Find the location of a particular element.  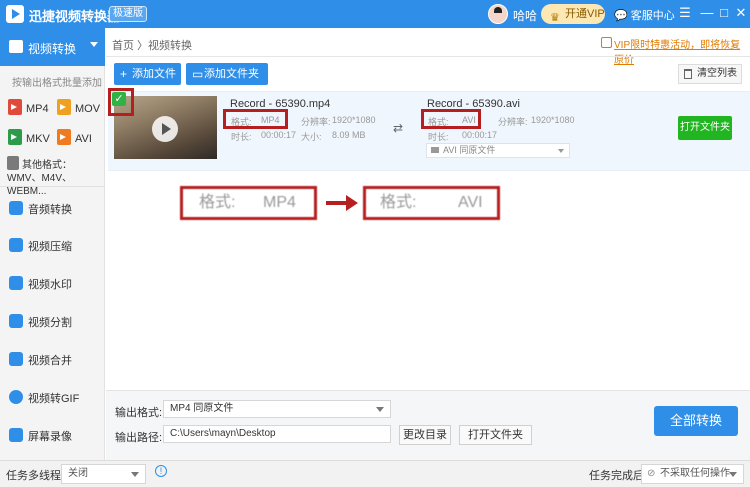

add-file-button: + 添加文件 is located at coordinates (147, 74).